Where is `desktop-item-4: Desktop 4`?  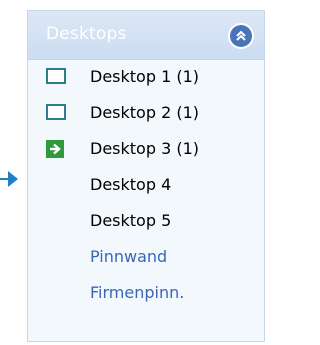 desktop-item-4: Desktop 4 is located at coordinates (146, 185).